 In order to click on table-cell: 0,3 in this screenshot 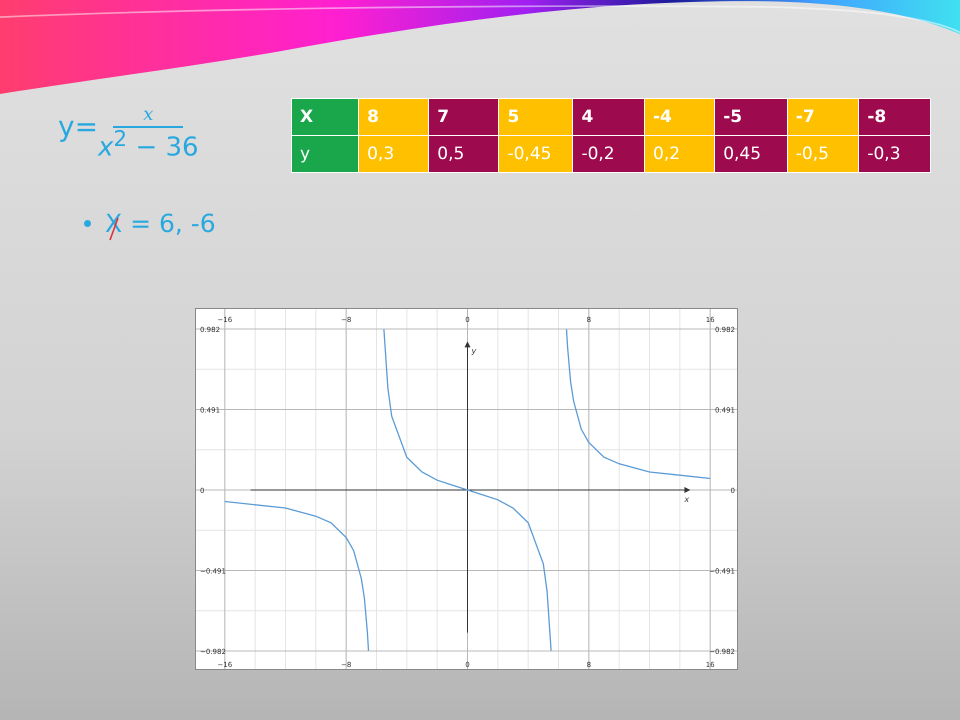, I will do `click(393, 154)`.